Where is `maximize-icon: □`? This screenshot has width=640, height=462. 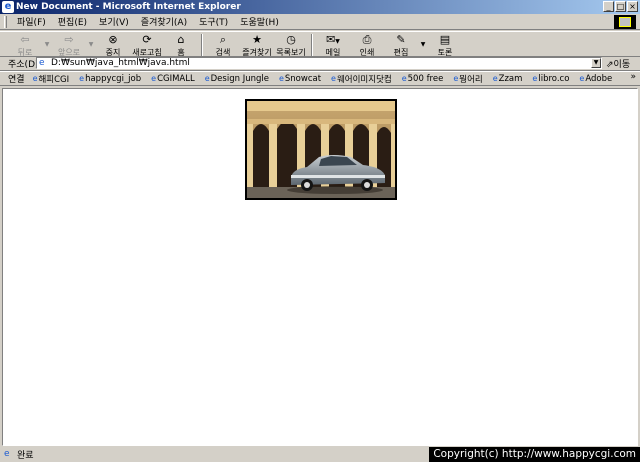 maximize-icon: □ is located at coordinates (620, 6).